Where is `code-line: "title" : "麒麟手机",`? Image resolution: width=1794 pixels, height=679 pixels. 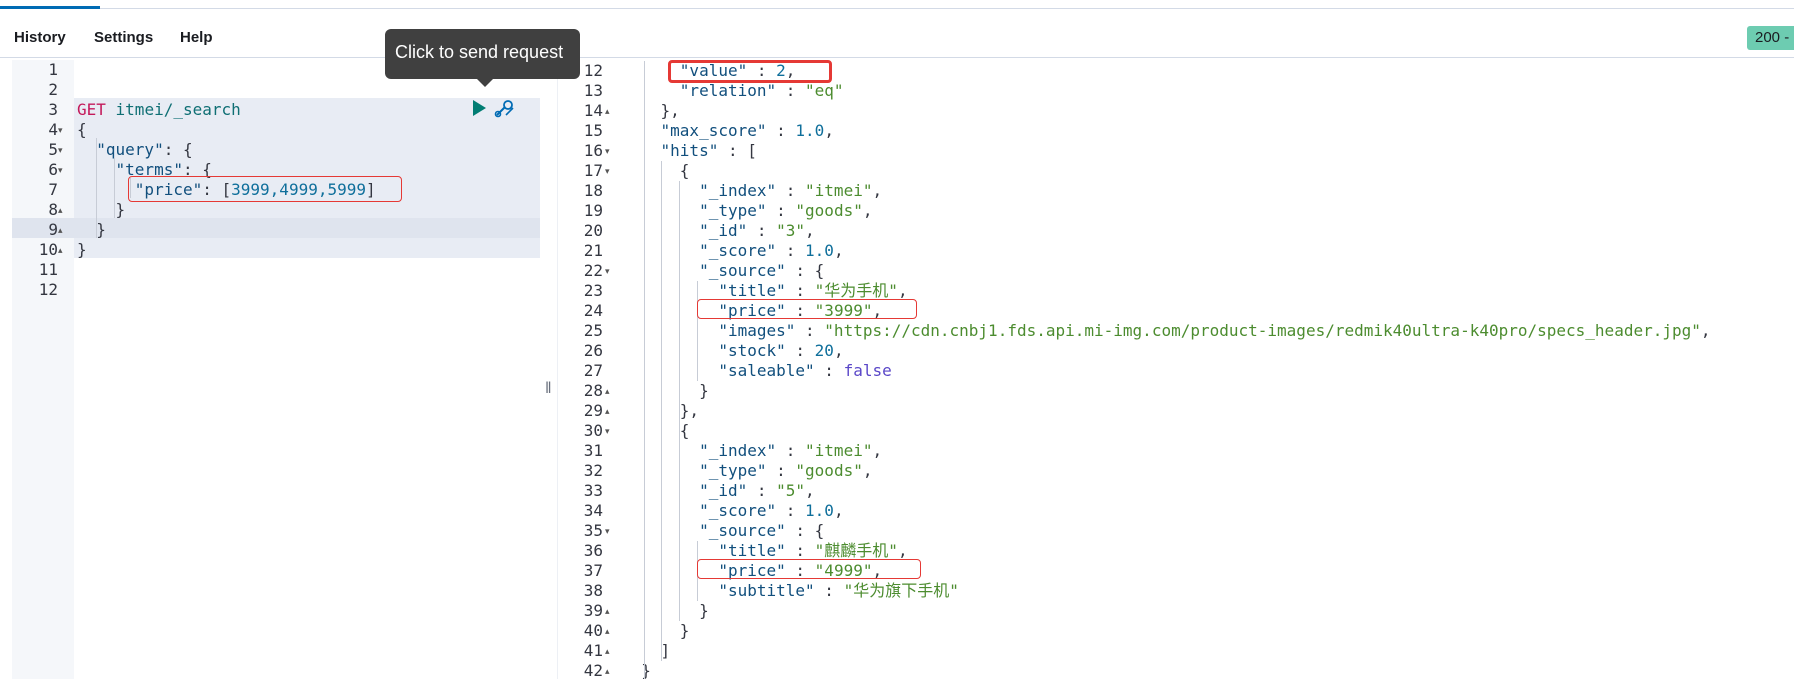
code-line: "title" : "麒麟手机", is located at coordinates (1166, 551).